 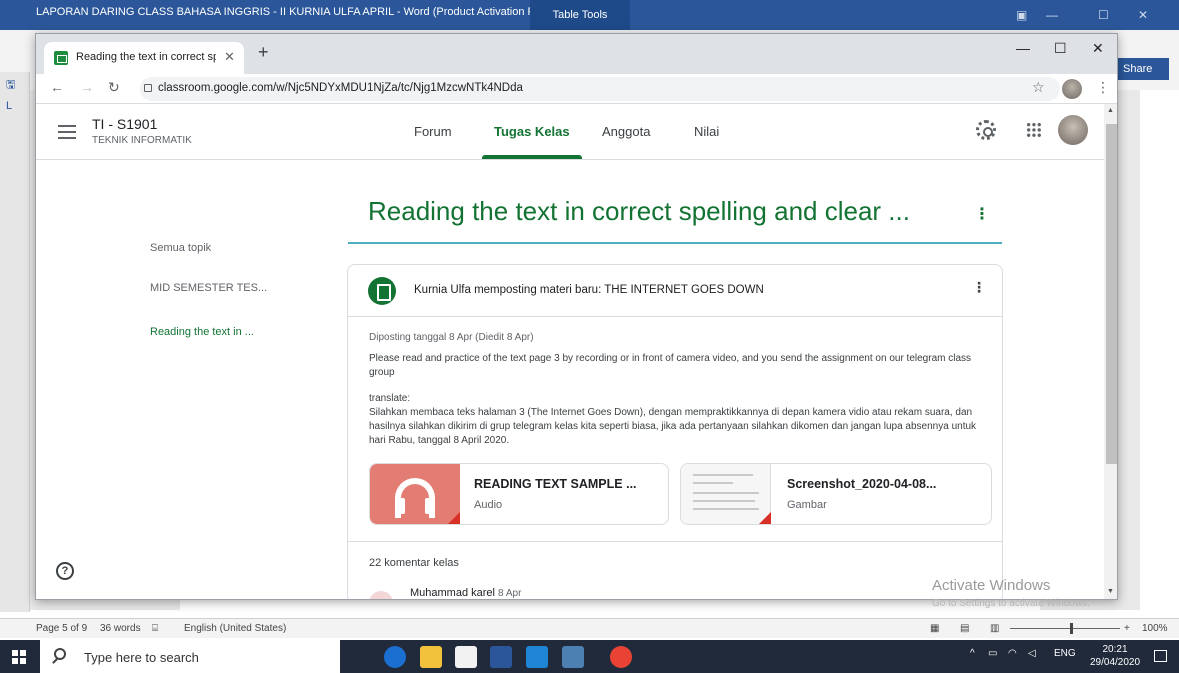 I want to click on tab-nilai: Nilai, so click(x=706, y=131).